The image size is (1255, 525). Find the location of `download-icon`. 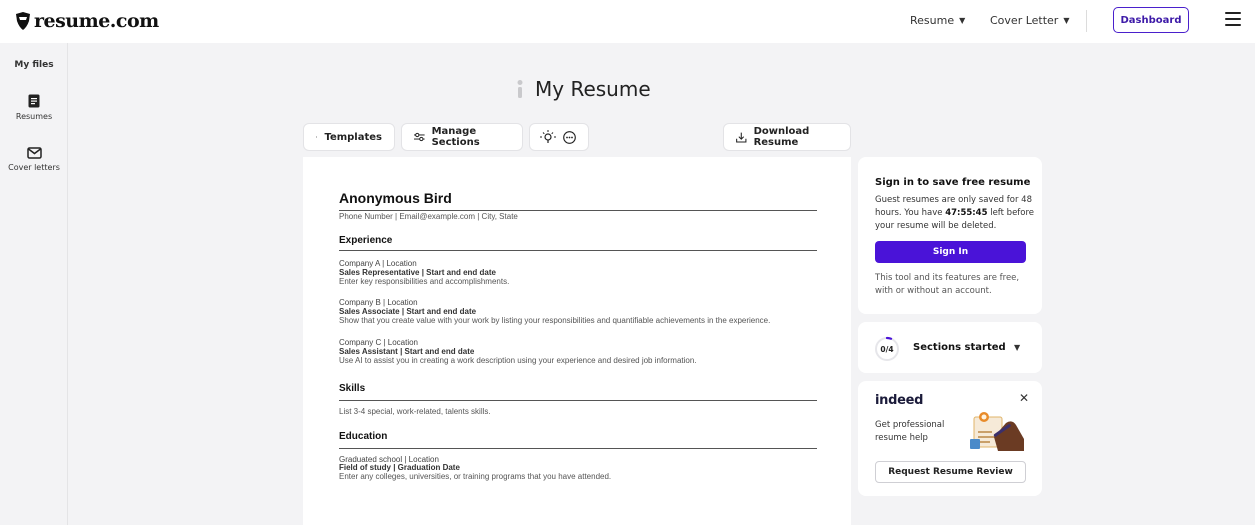

download-icon is located at coordinates (741, 137).